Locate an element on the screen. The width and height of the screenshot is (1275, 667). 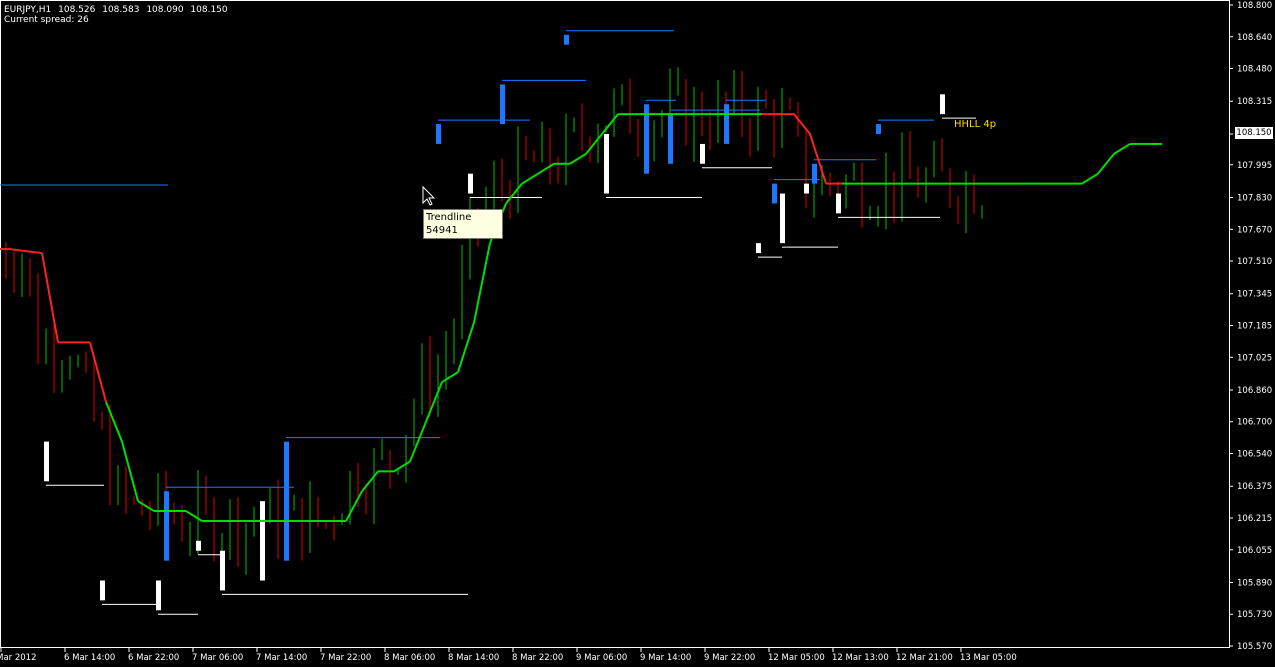
x-tick-label: 12 Mar 05:00 is located at coordinates (796, 658).